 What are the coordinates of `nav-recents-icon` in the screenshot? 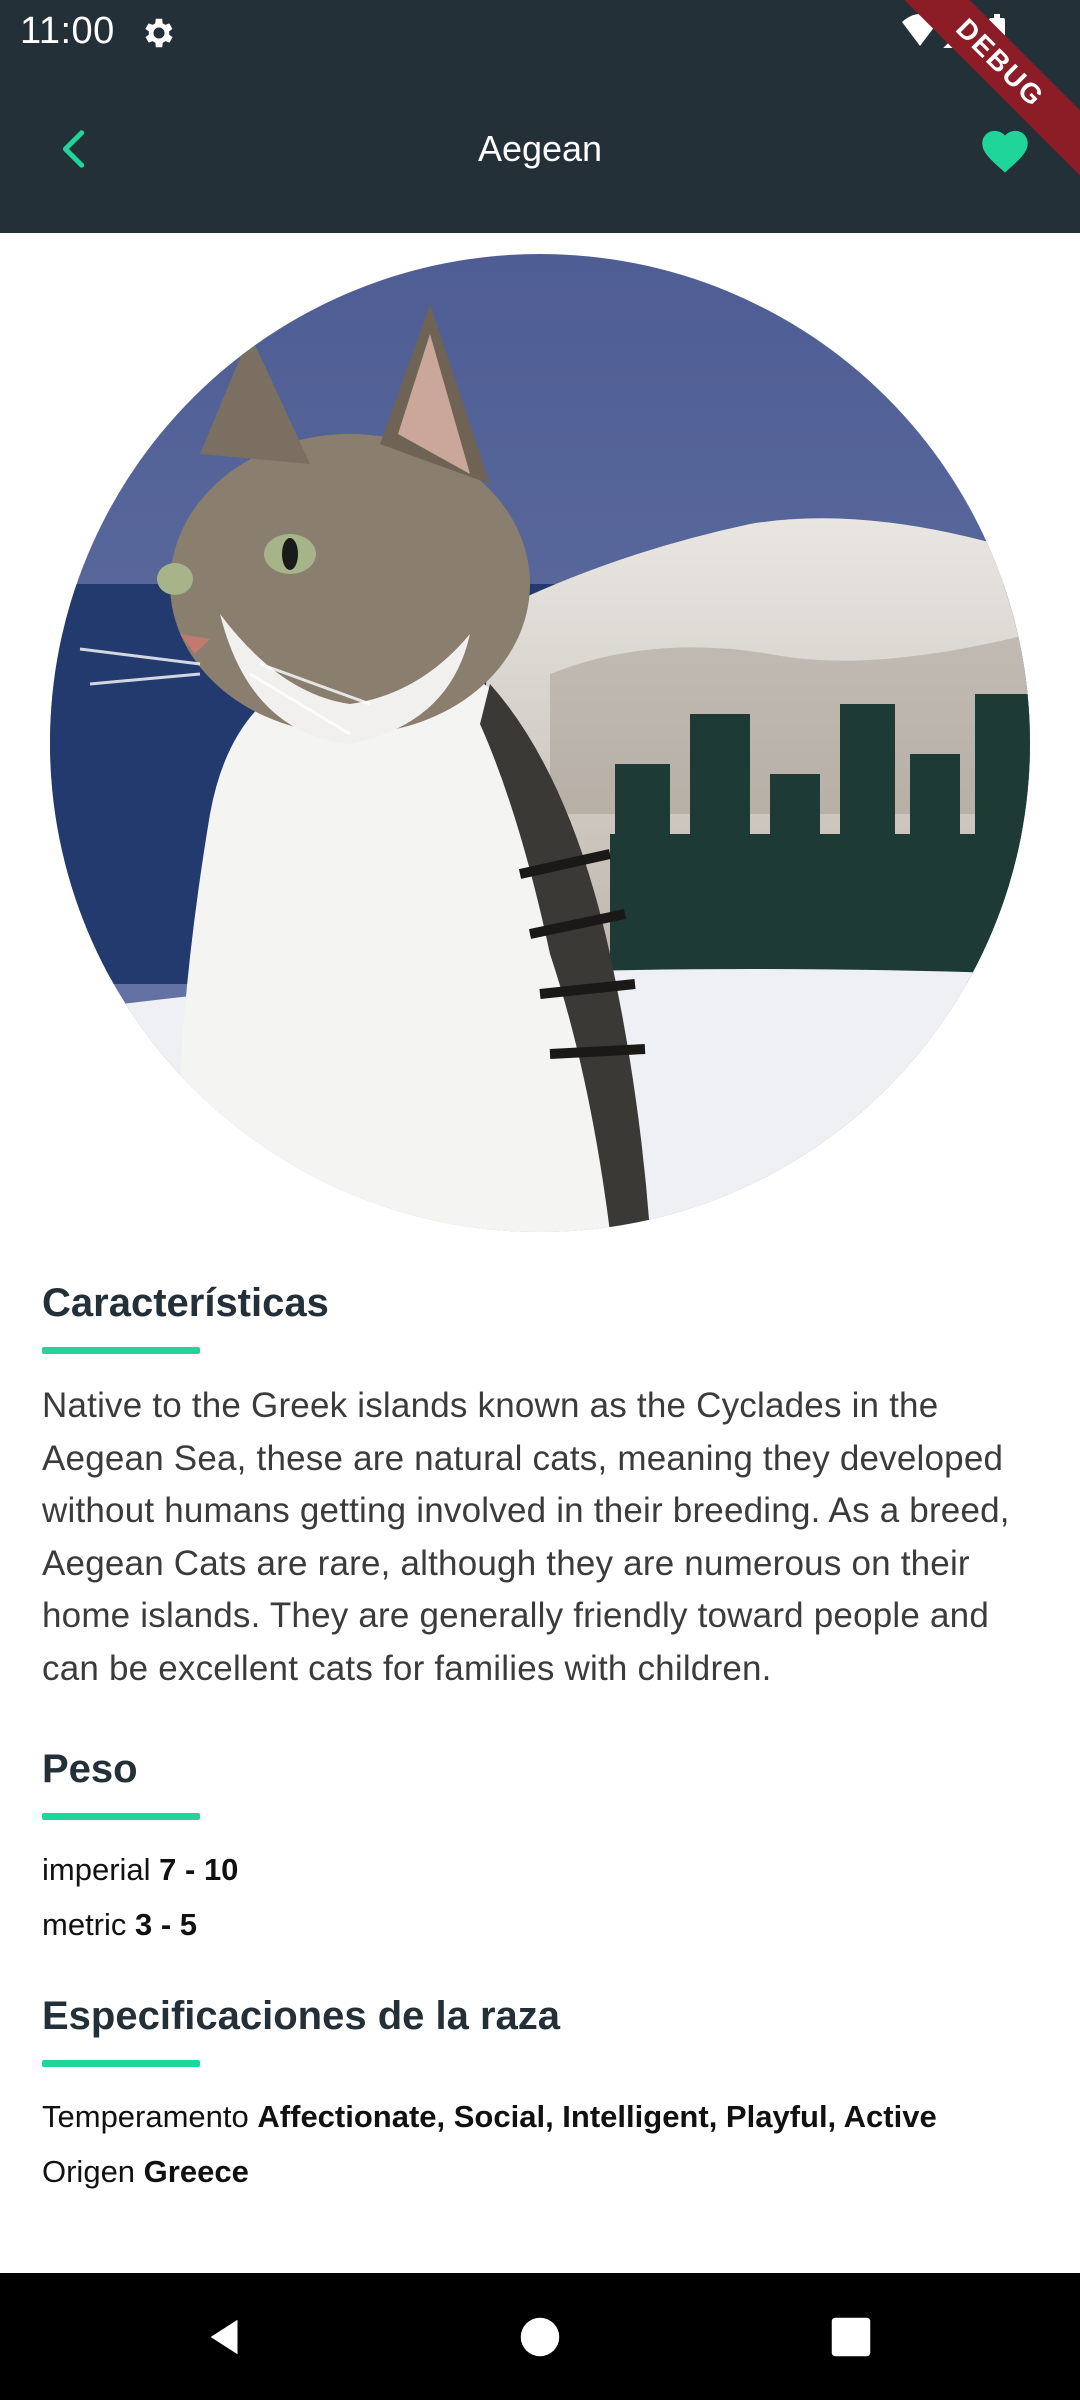 It's located at (851, 2337).